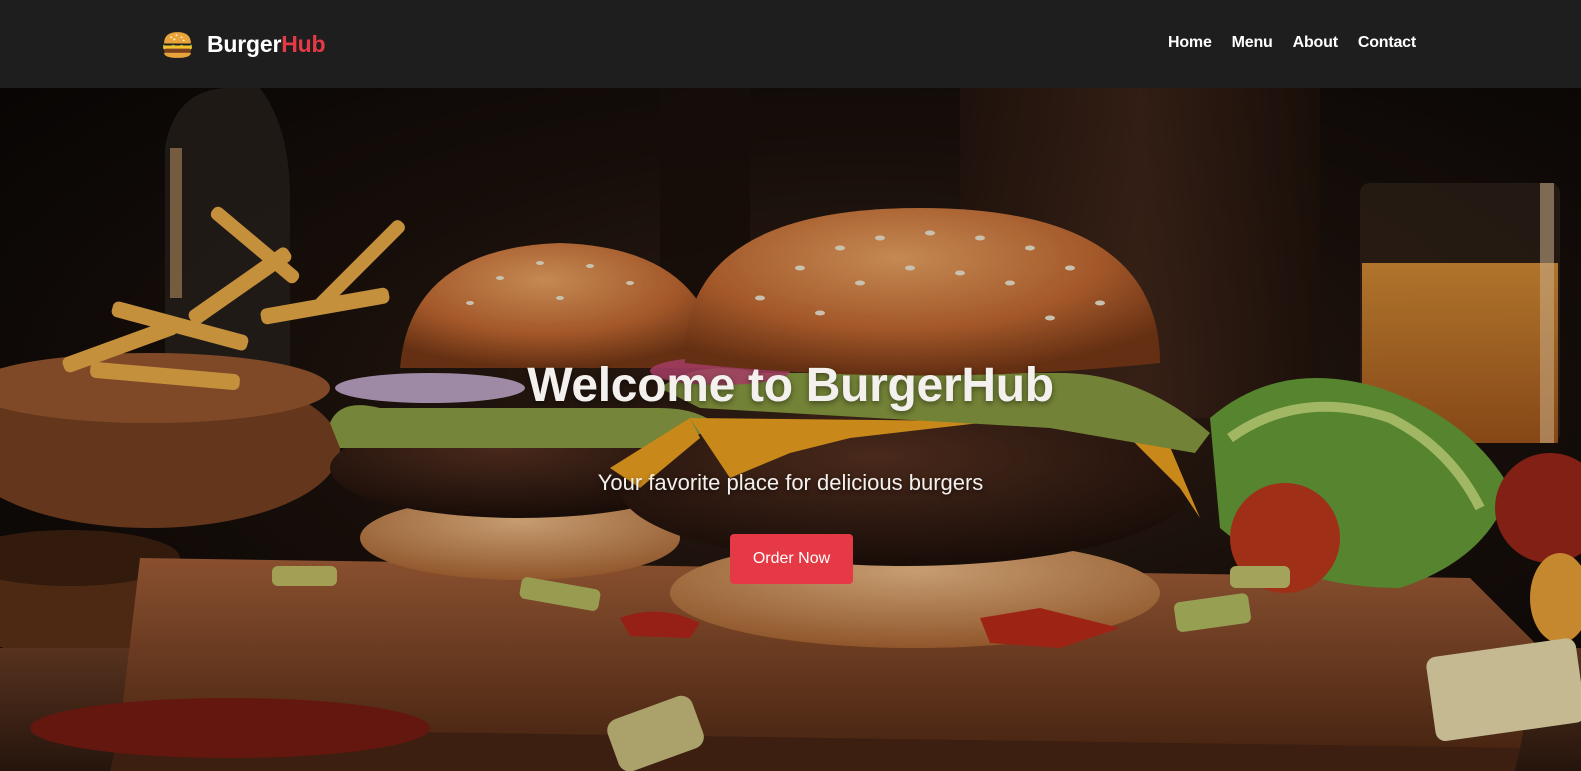  What do you see at coordinates (790, 385) in the screenshot?
I see `hero-title: Welcome to BurgerHub` at bounding box center [790, 385].